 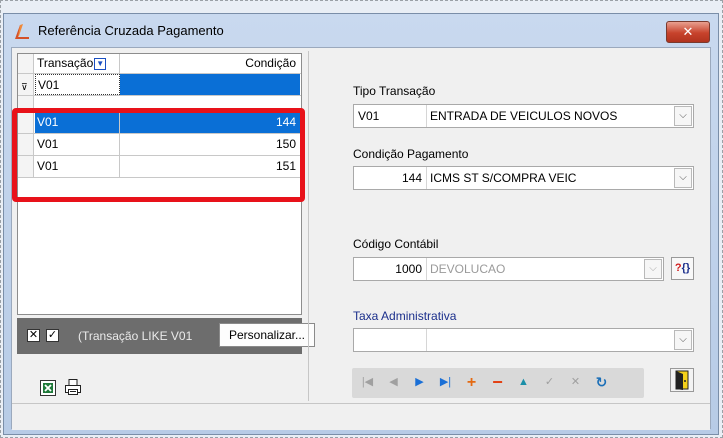 I want to click on column-header-transacao: Transação ▼, so click(x=77, y=63).